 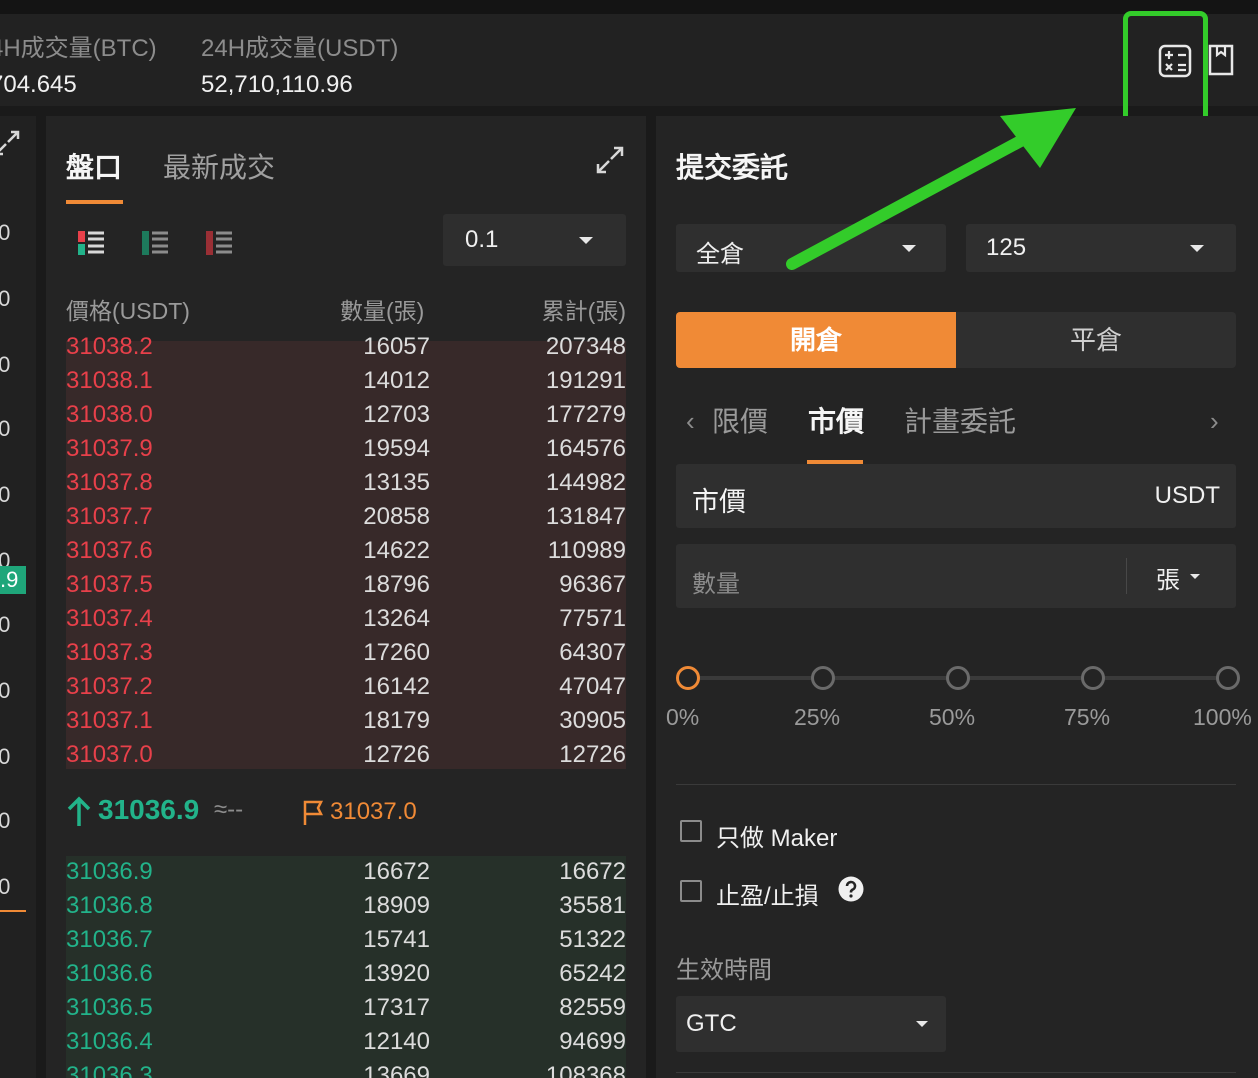 I want to click on stat-value: 52,710,110.96, so click(x=277, y=84).